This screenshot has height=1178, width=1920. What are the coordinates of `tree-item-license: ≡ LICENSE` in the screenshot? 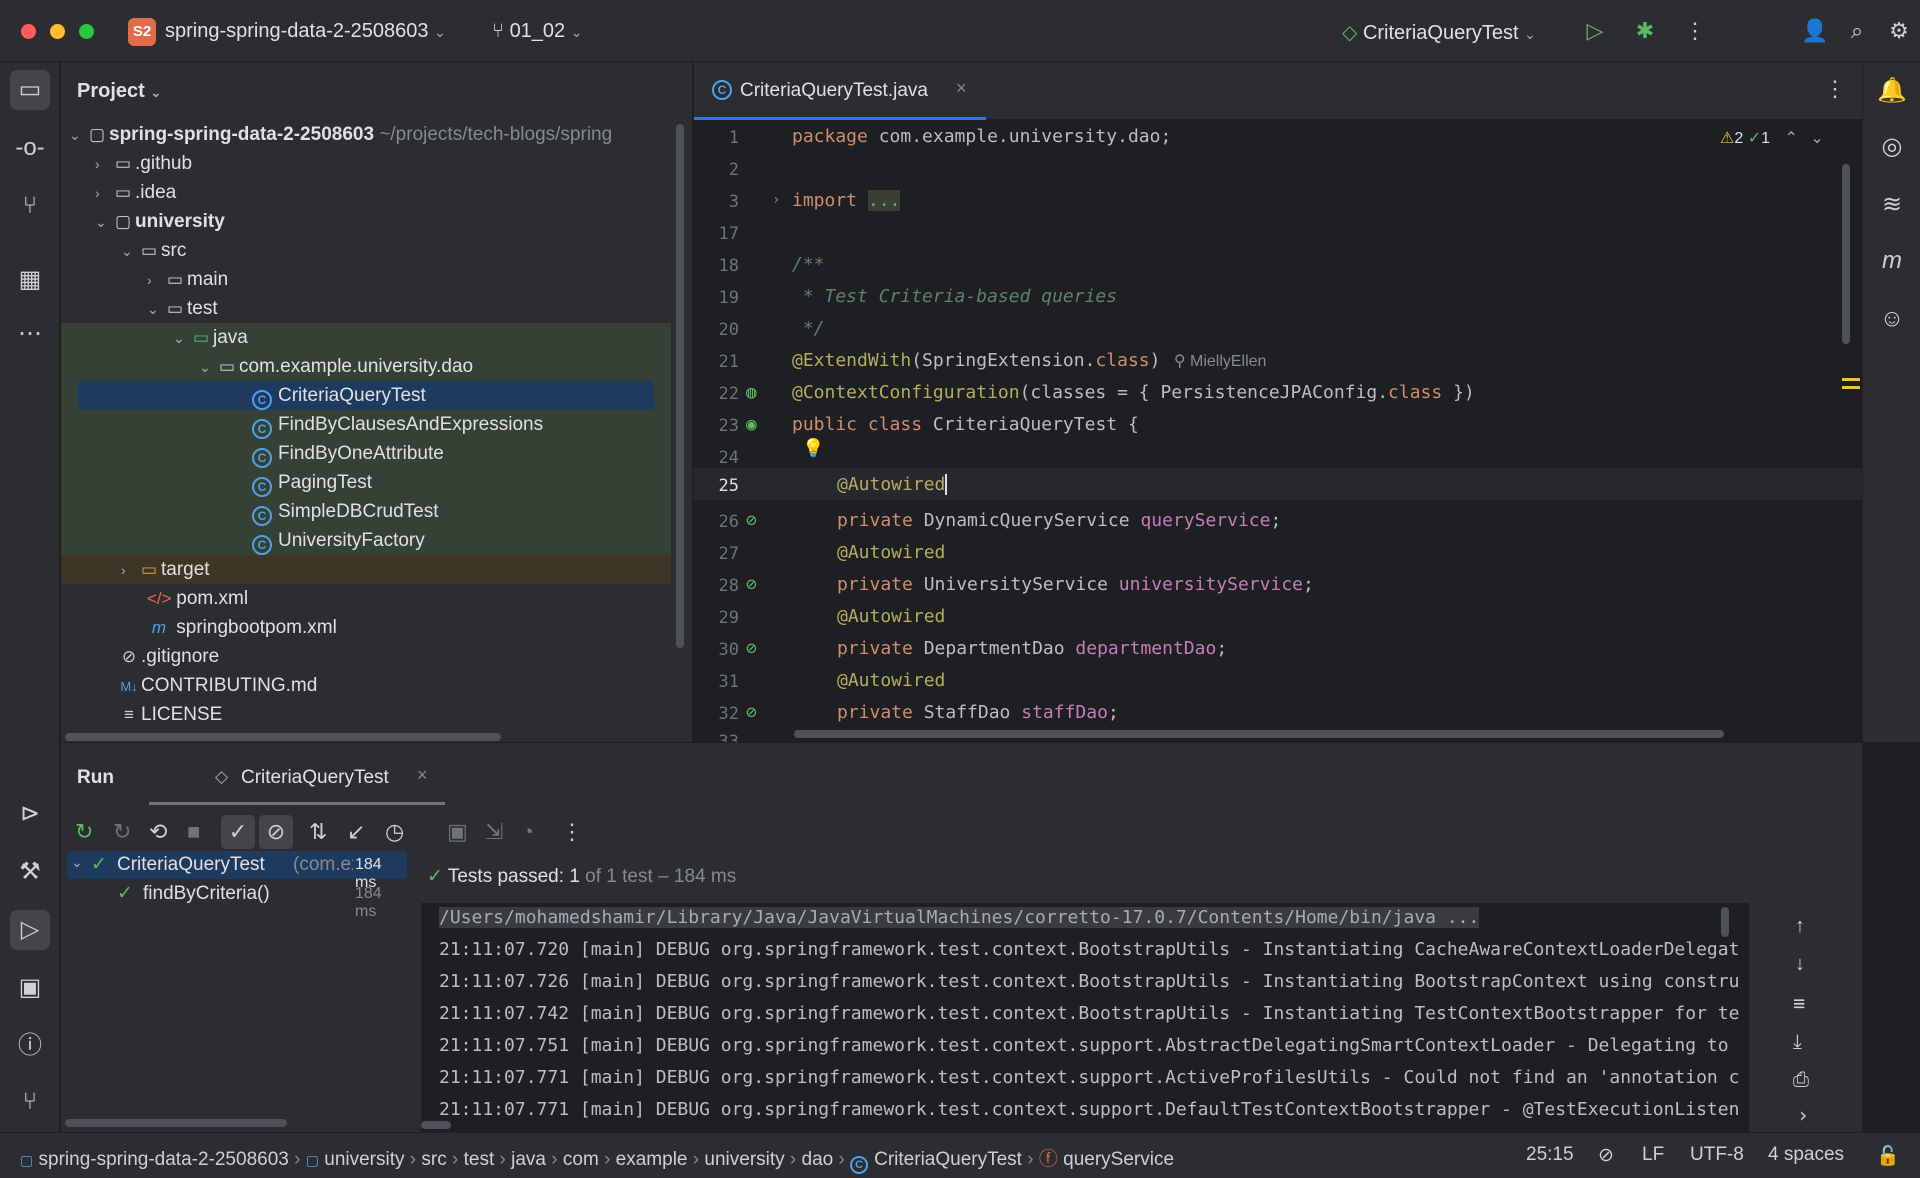 It's located at (422, 714).